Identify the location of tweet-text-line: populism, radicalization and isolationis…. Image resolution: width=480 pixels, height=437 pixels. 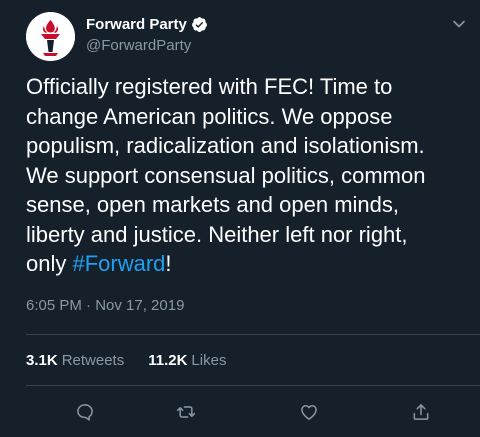
(225, 145).